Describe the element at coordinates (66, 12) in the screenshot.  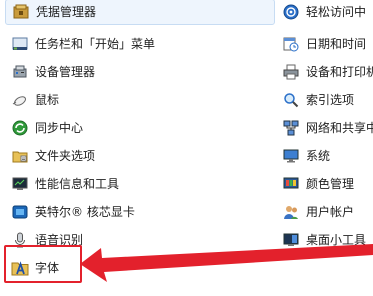
I see `item-label: 凭据管理器` at that location.